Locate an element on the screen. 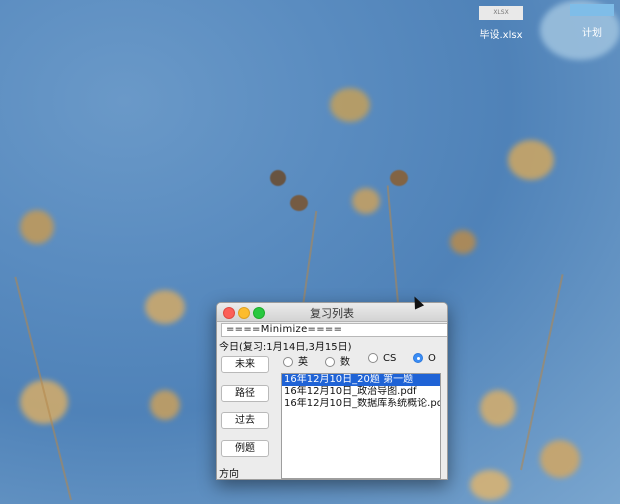 This screenshot has height=504, width=620. example-button: 例题 is located at coordinates (245, 448).